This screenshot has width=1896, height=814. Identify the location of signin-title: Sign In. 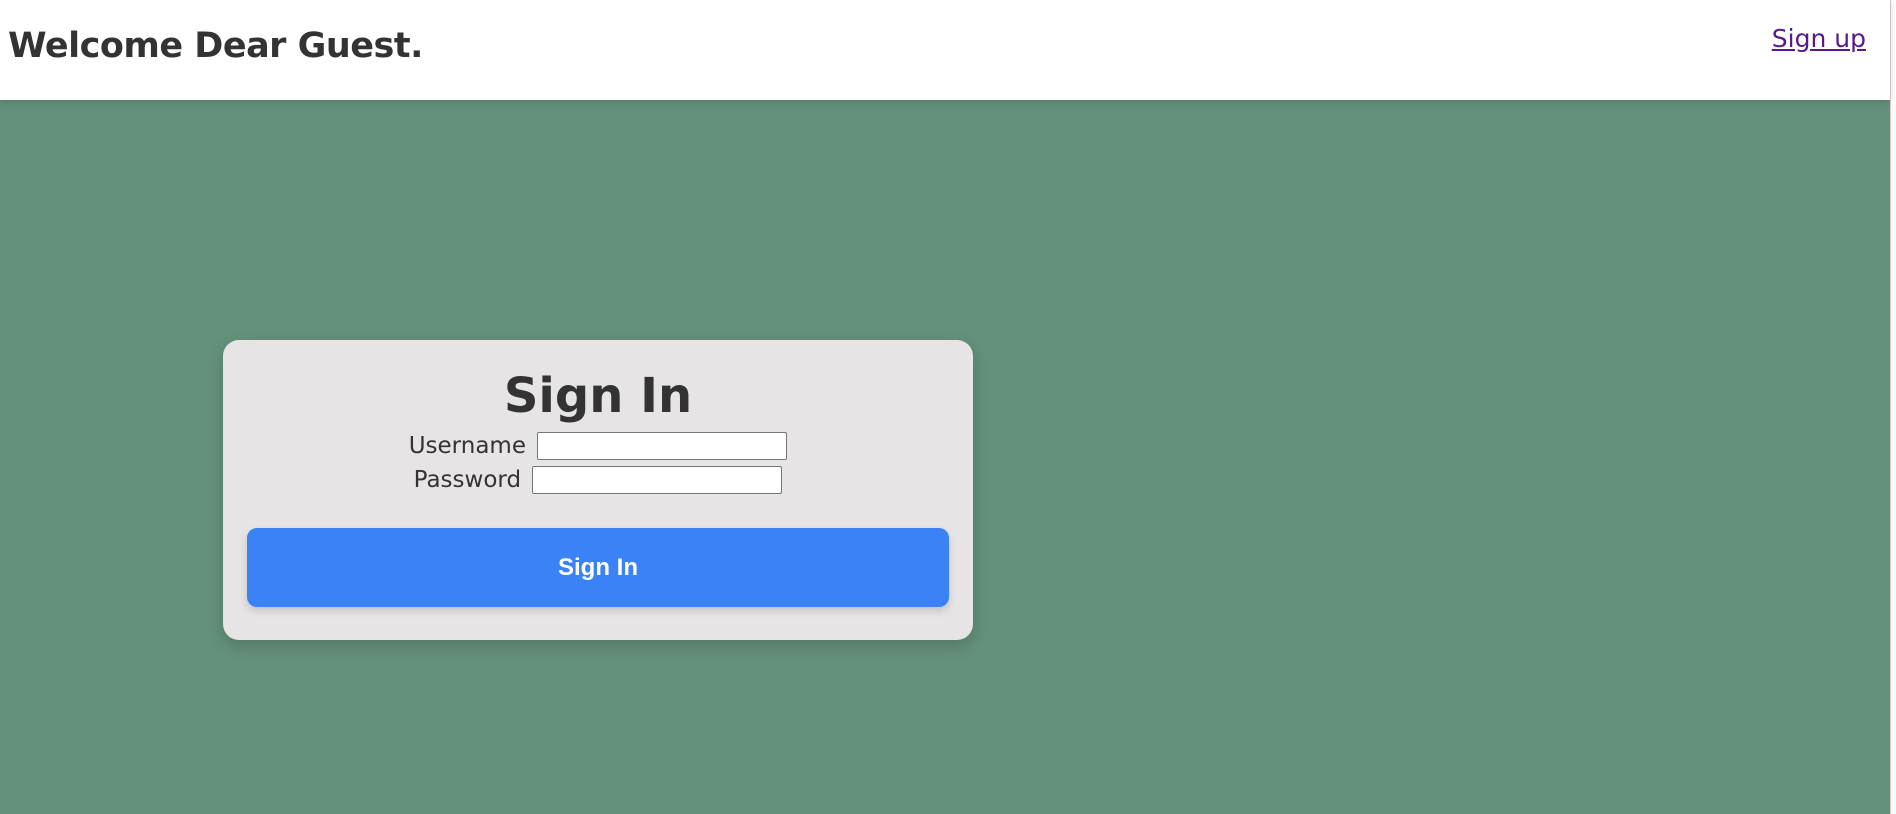
(598, 396).